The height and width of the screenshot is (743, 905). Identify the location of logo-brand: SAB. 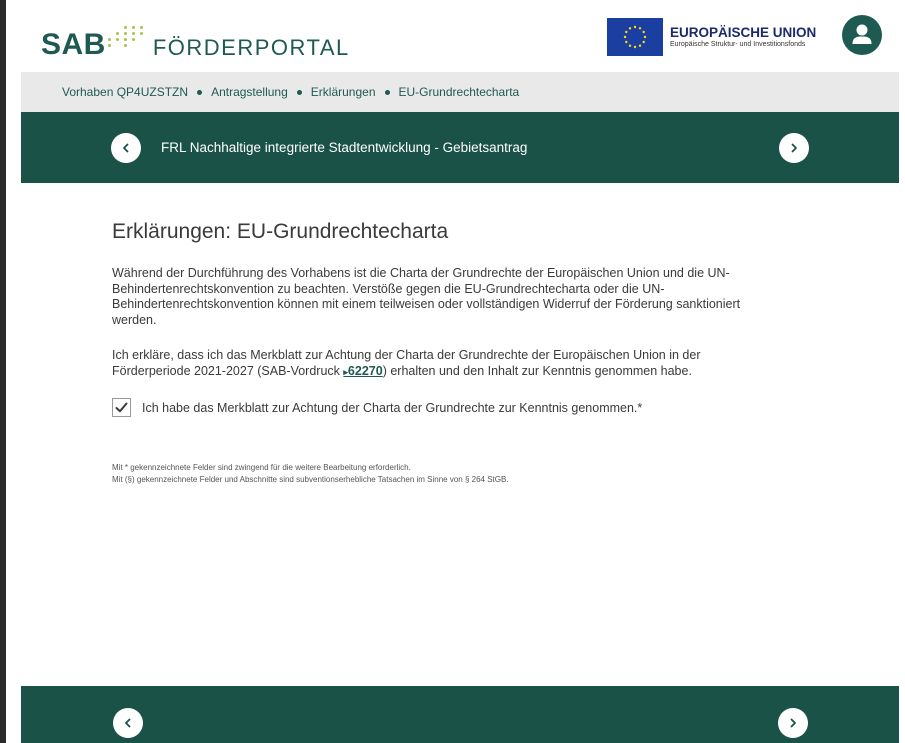
(73, 44).